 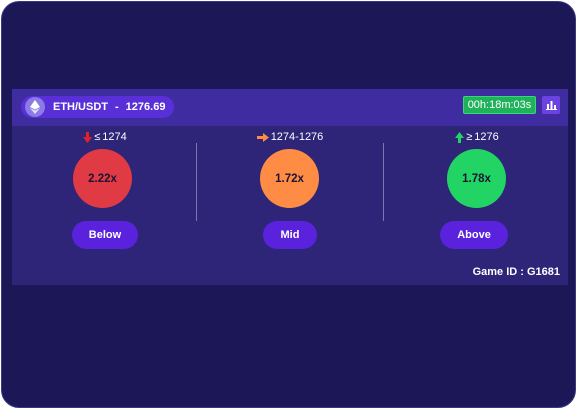 I want to click on above-button: Above, so click(x=474, y=235).